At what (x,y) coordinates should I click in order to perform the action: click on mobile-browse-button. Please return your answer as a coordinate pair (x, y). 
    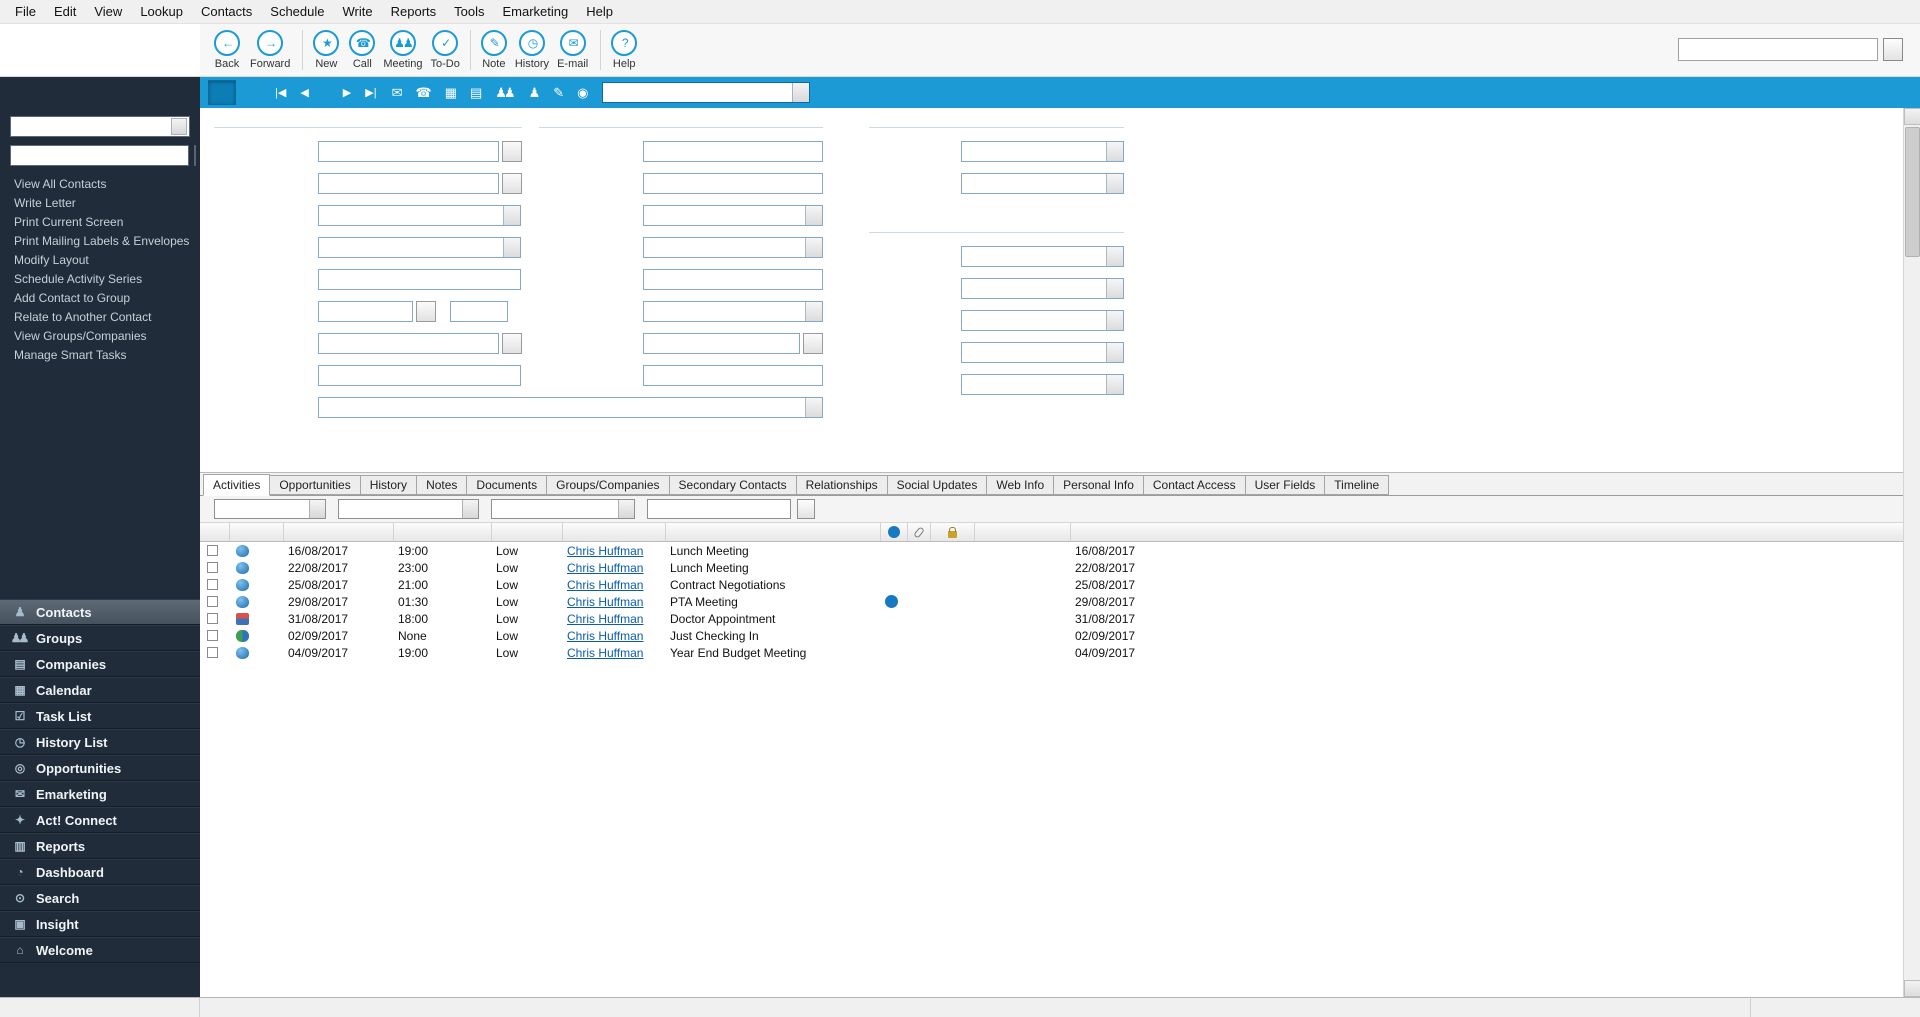
    Looking at the image, I should click on (512, 343).